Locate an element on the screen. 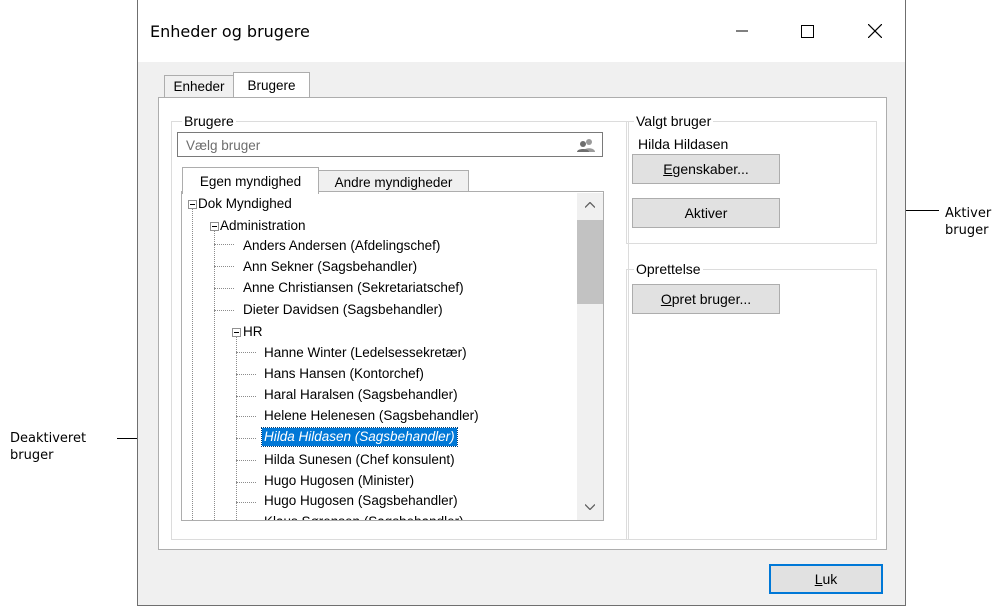 This screenshot has height=608, width=1004. scrollbar-thumb is located at coordinates (590, 262).